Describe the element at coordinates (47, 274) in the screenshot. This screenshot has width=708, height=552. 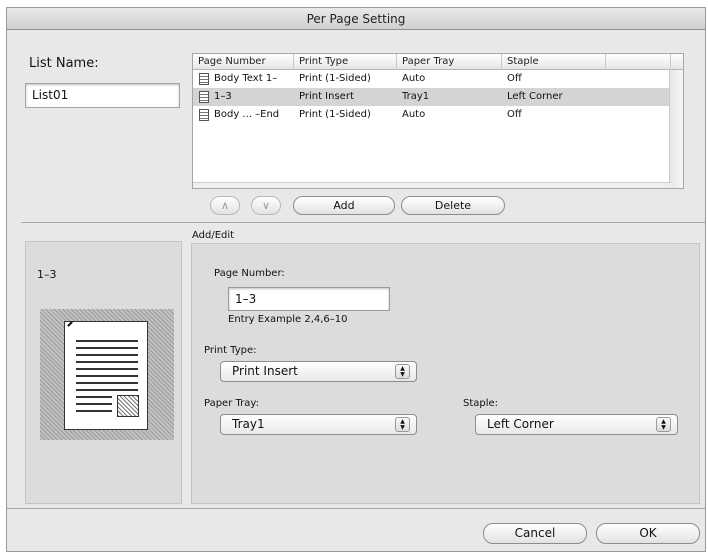
I see `preview-page-label: 1–3` at that location.